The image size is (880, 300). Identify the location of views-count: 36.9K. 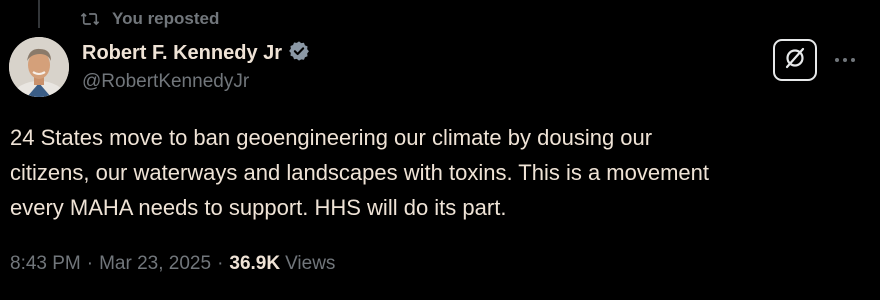
(254, 264).